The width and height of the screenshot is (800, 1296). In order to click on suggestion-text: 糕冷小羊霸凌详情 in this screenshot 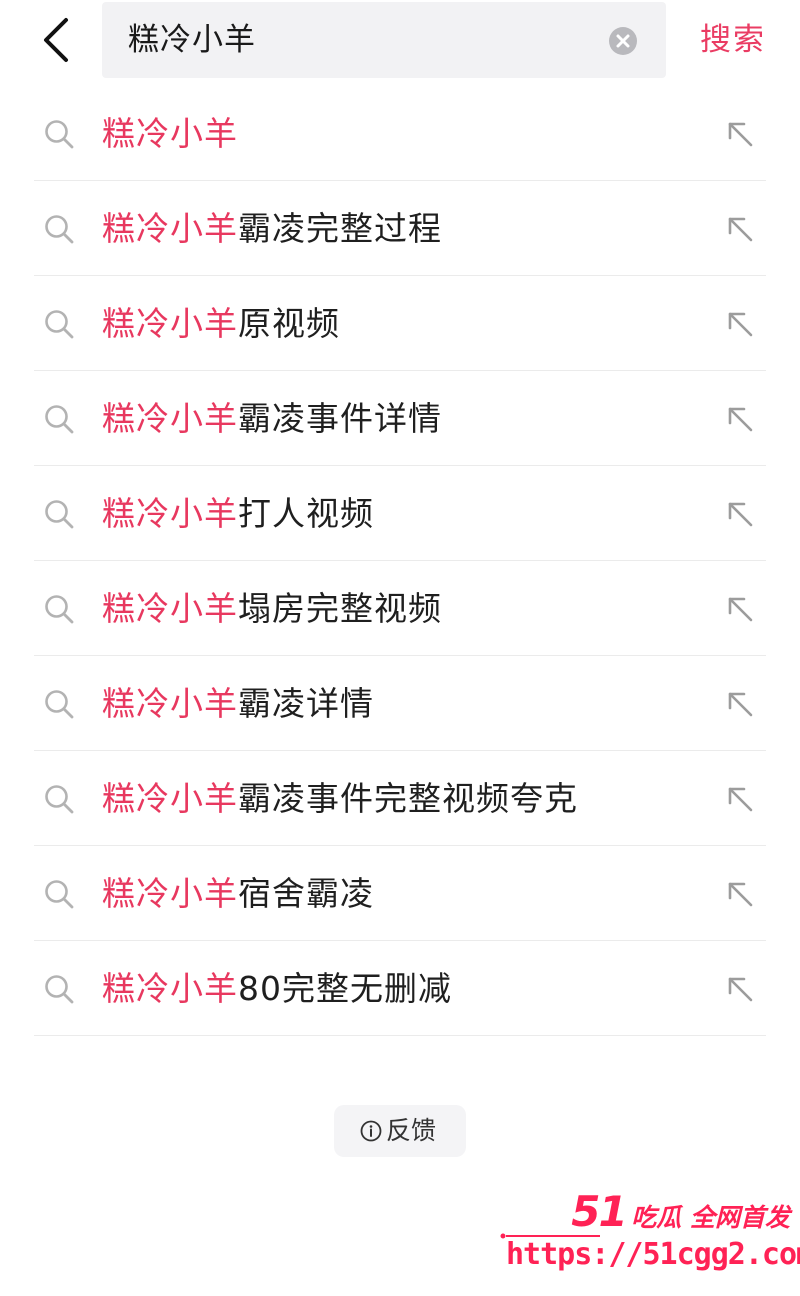, I will do `click(238, 703)`.